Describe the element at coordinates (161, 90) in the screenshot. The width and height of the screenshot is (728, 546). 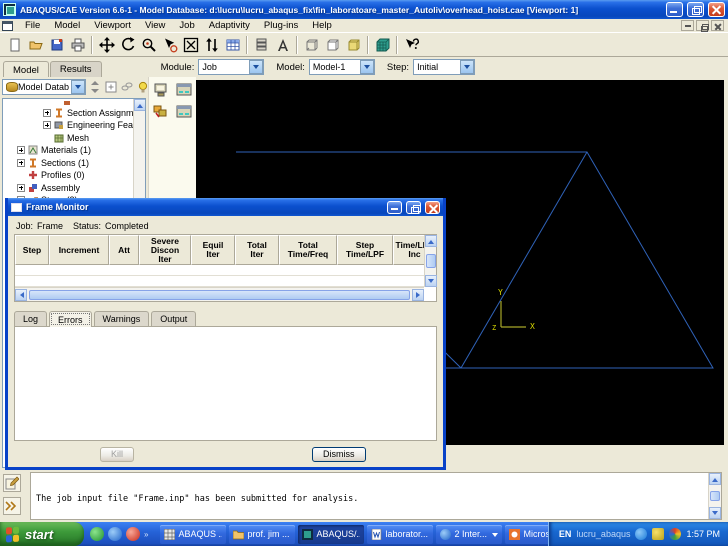
I see `job-manager-button` at that location.